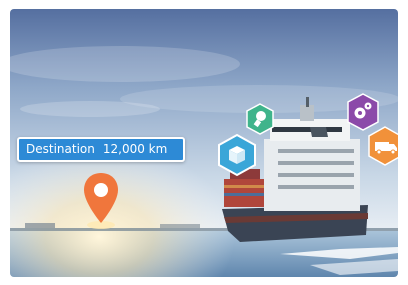  Describe the element at coordinates (237, 155) in the screenshot. I see `package-box-icon` at that location.